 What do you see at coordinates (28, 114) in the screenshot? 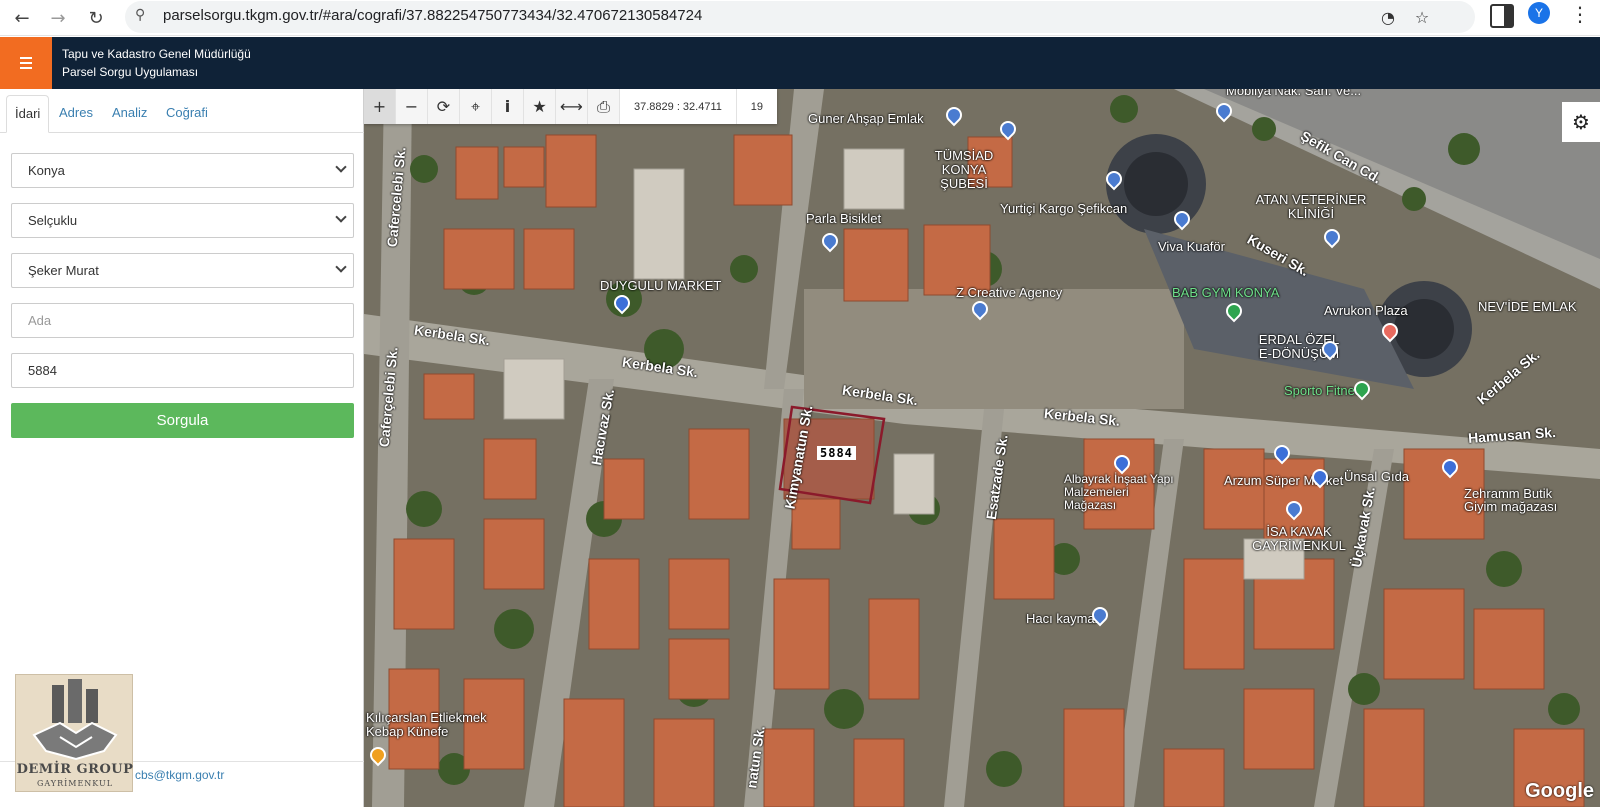
I see `tab-idari: İdari` at bounding box center [28, 114].